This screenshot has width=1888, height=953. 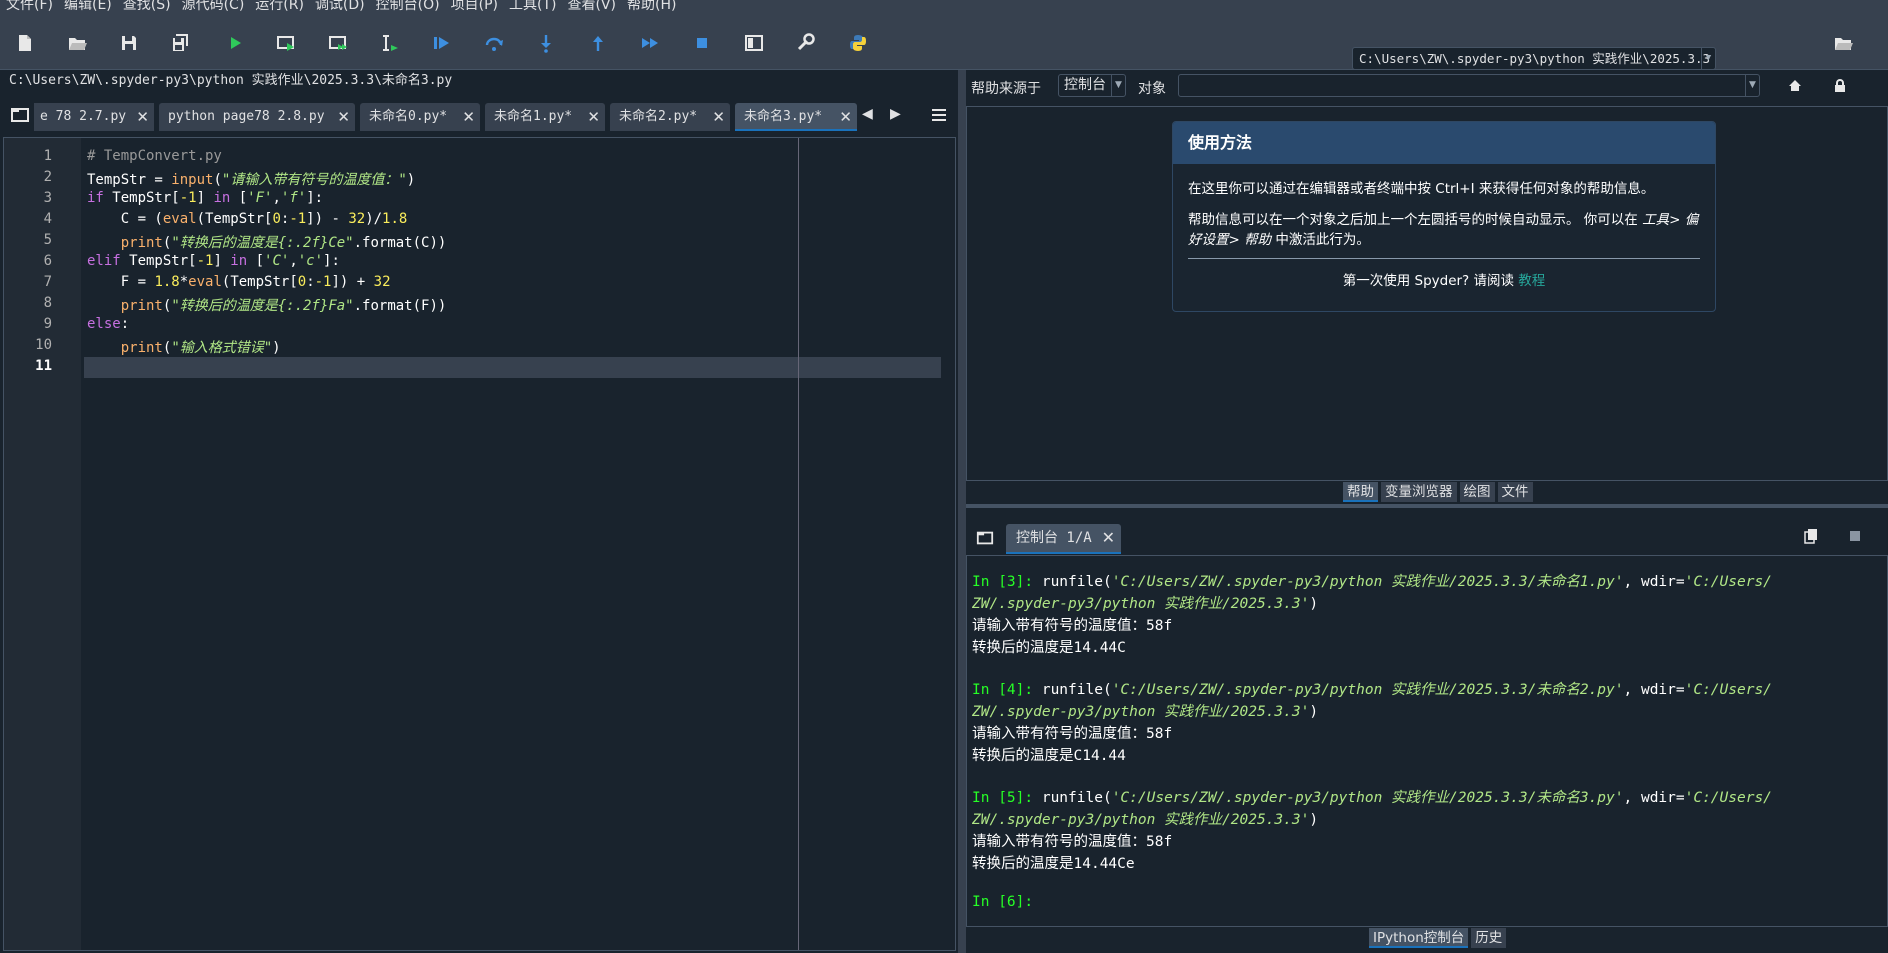 I want to click on tab-files: 文件, so click(x=1515, y=492).